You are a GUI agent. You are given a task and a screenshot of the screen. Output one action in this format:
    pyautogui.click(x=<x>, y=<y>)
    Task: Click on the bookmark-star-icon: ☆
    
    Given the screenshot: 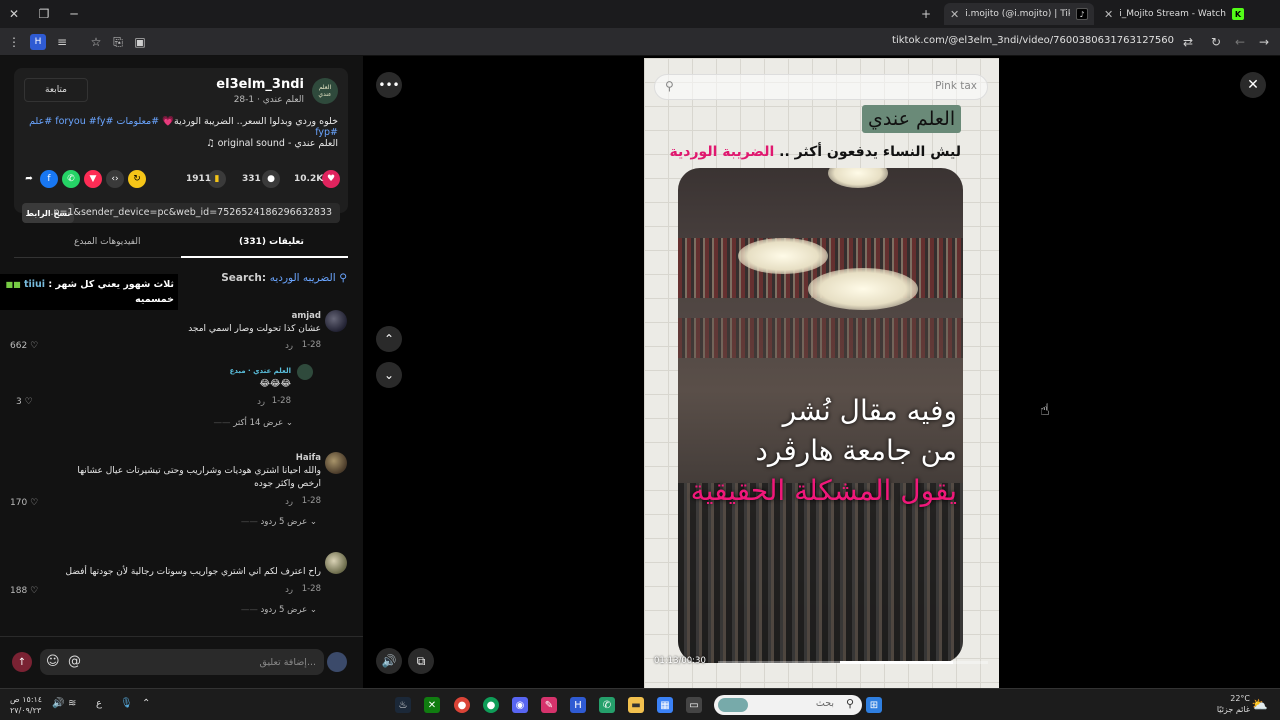 What is the action you would take?
    pyautogui.click(x=96, y=42)
    